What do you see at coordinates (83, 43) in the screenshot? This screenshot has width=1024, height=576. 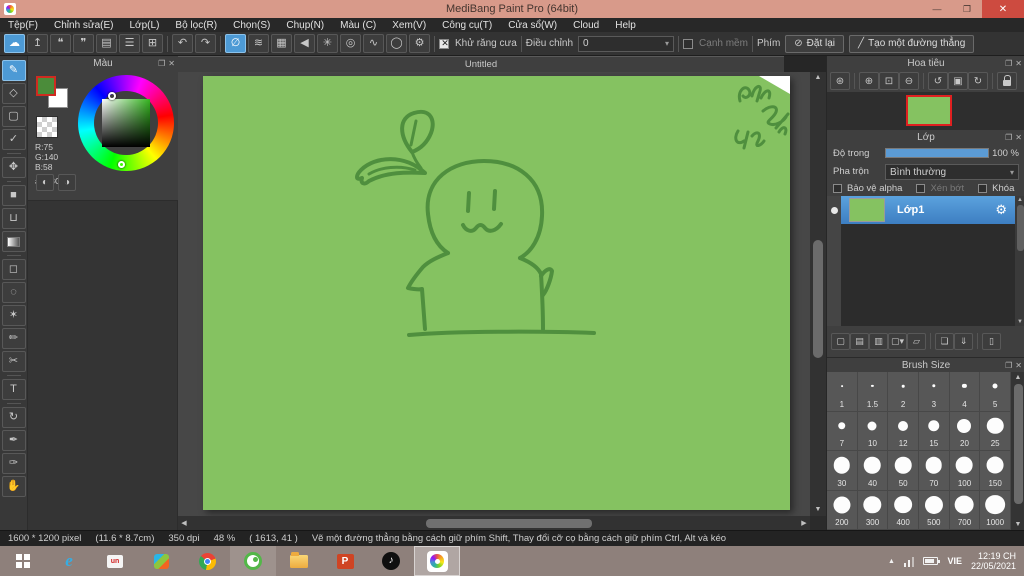 I see `comment-panel-icon: ❞` at bounding box center [83, 43].